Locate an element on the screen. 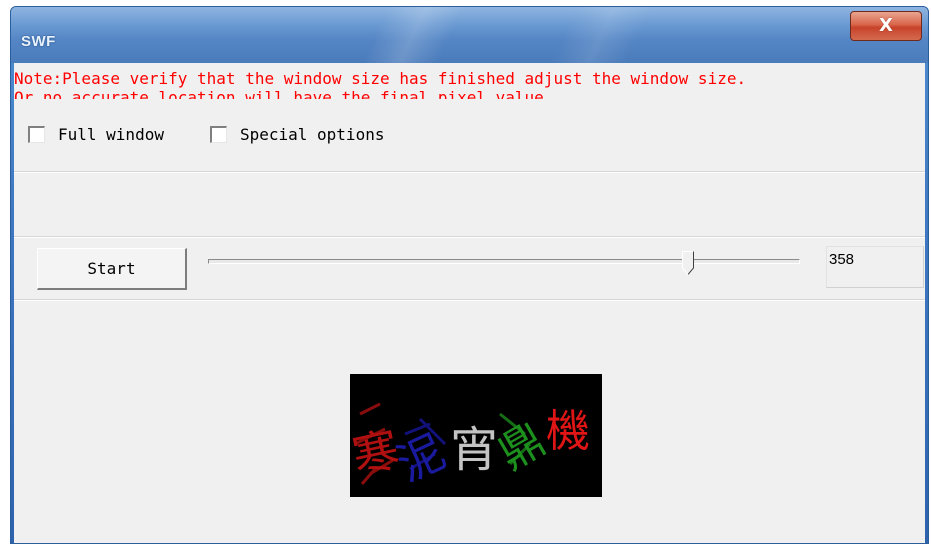 The image size is (931, 547). title-bar: SWF X is located at coordinates (469, 35).